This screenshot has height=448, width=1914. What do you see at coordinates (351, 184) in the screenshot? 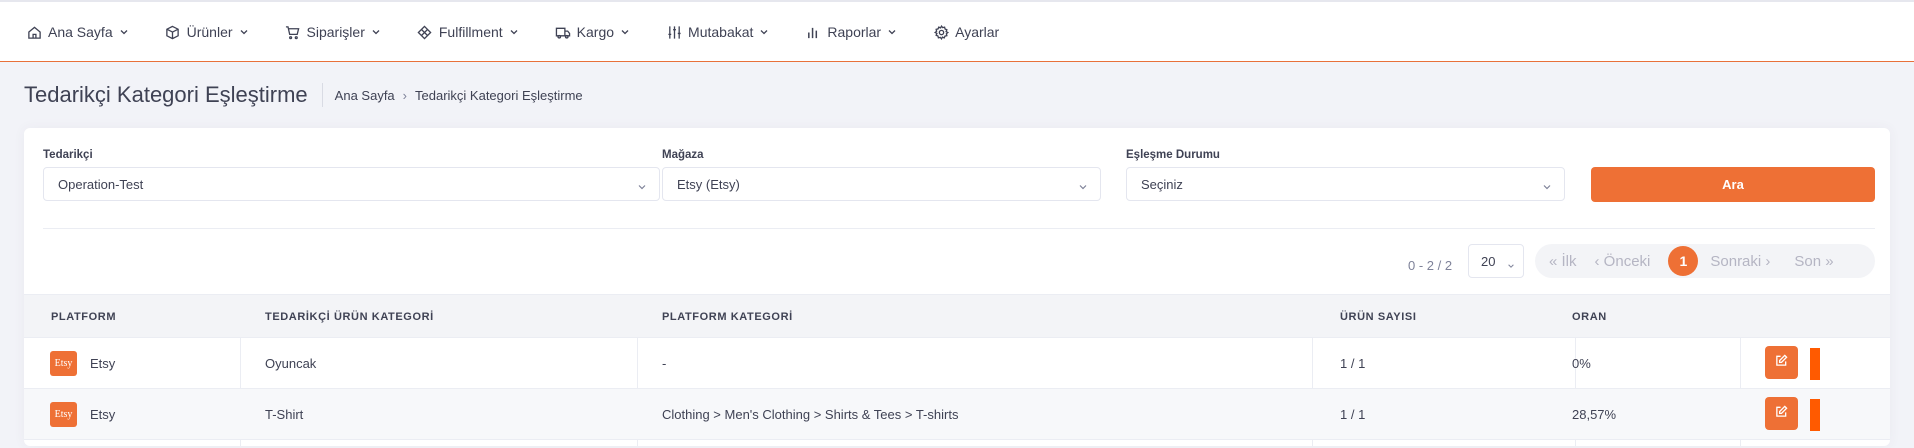
I see `supplier-select: Operation-Test` at bounding box center [351, 184].